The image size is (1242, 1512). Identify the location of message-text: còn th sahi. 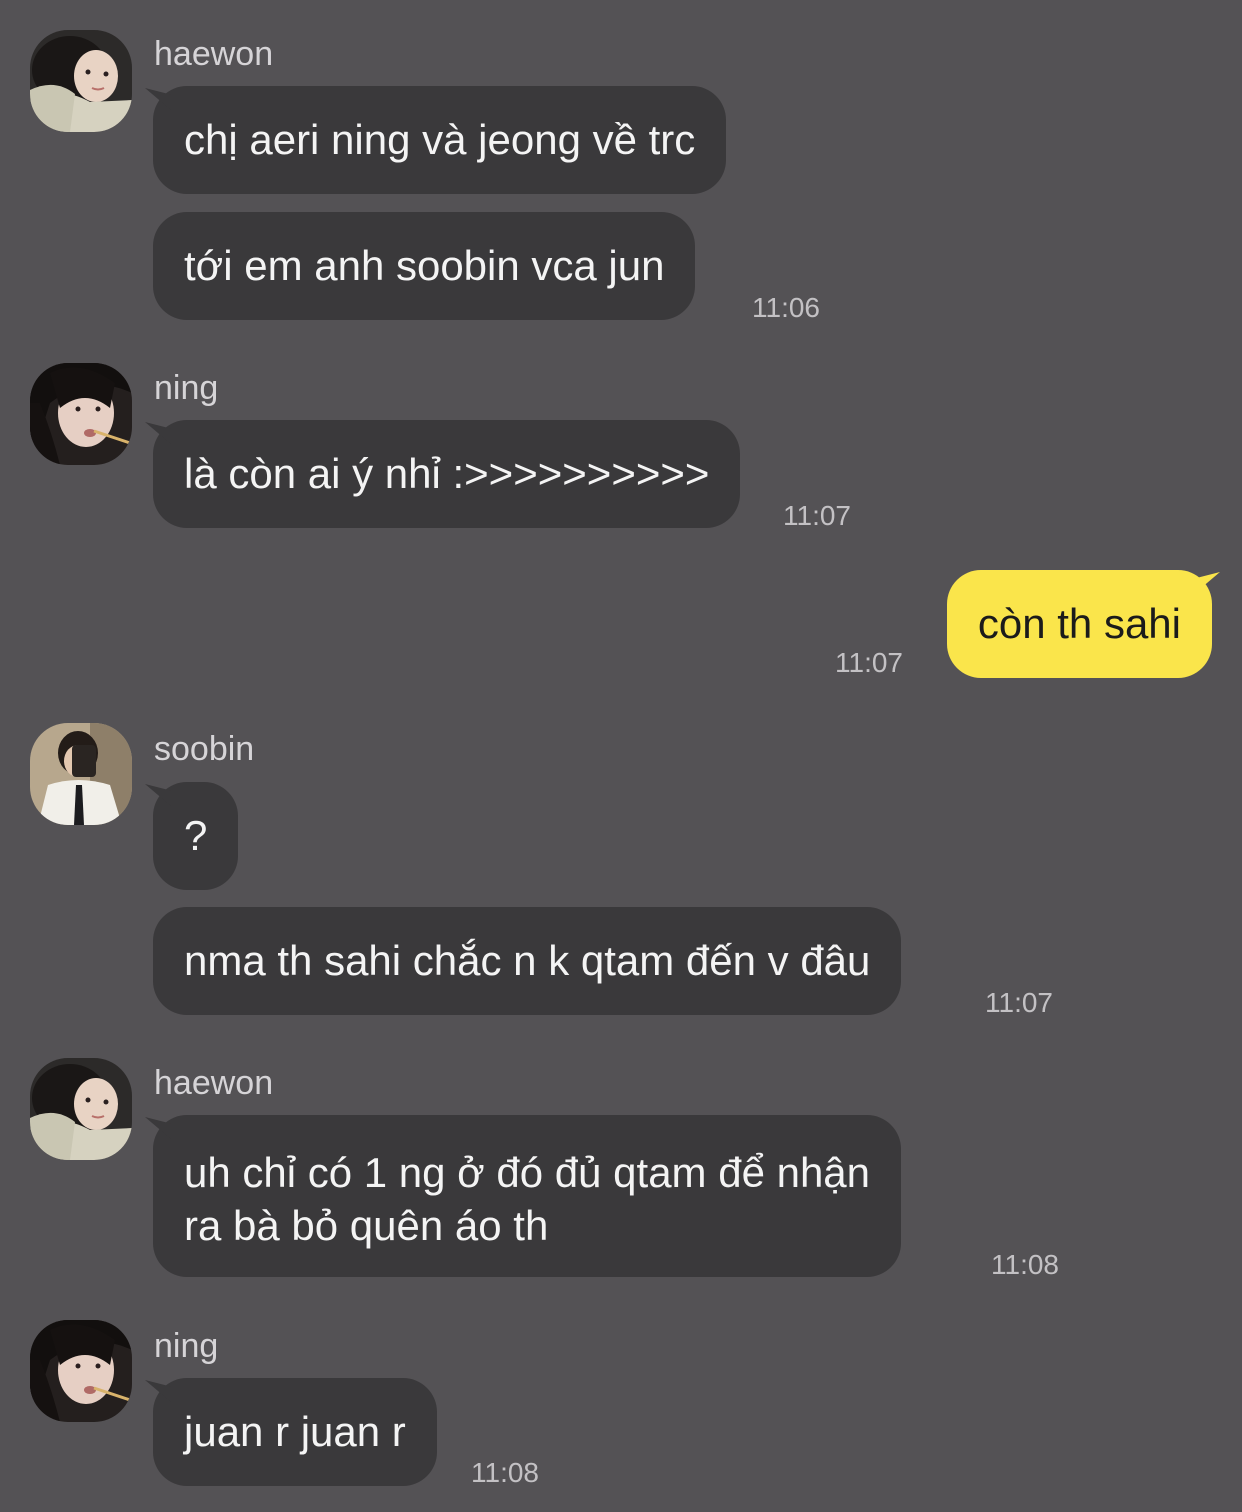
(1079, 623).